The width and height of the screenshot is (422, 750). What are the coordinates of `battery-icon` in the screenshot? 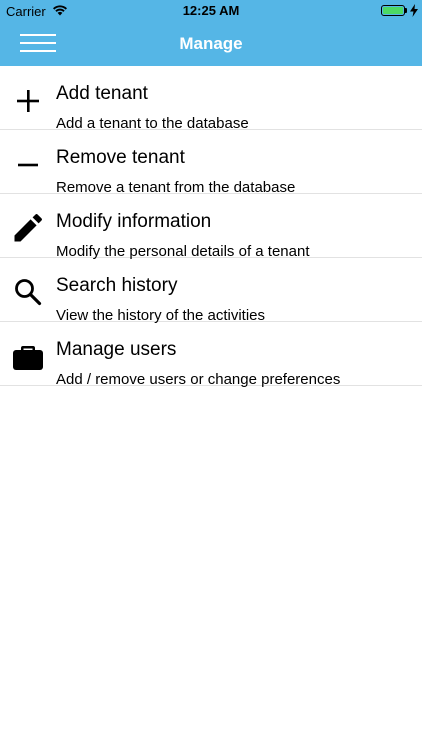 It's located at (393, 10).